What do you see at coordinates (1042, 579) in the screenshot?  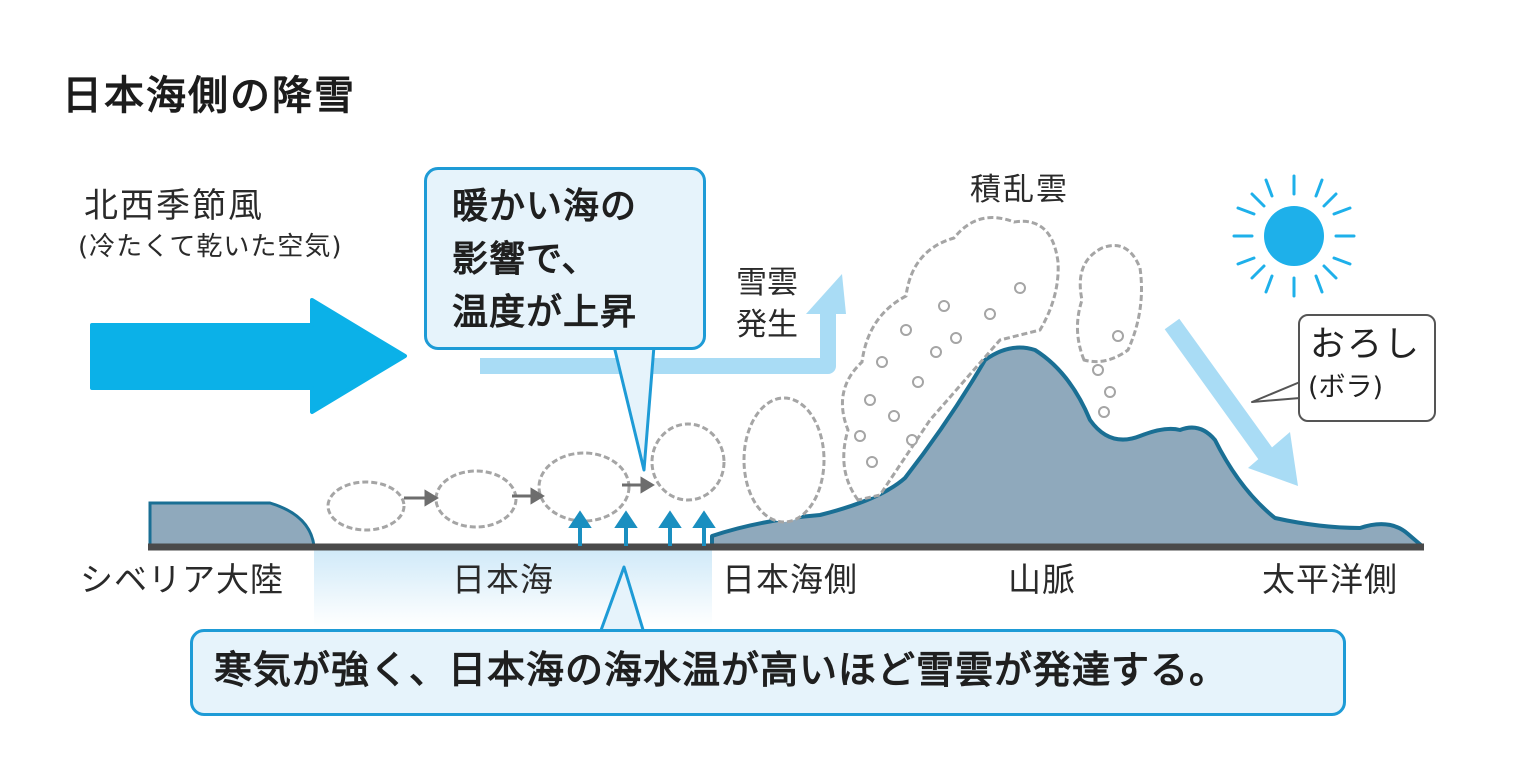 I see `label-mountains: 山脈` at bounding box center [1042, 579].